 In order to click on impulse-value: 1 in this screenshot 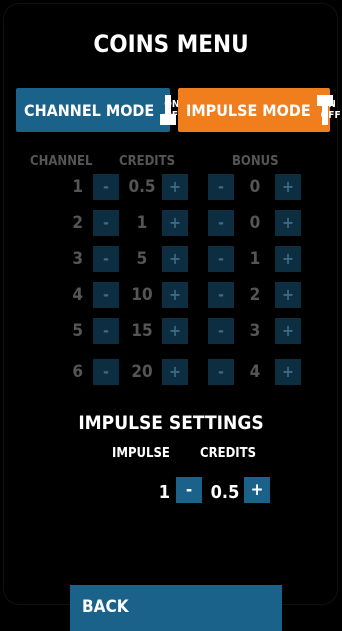, I will do `click(164, 492)`.